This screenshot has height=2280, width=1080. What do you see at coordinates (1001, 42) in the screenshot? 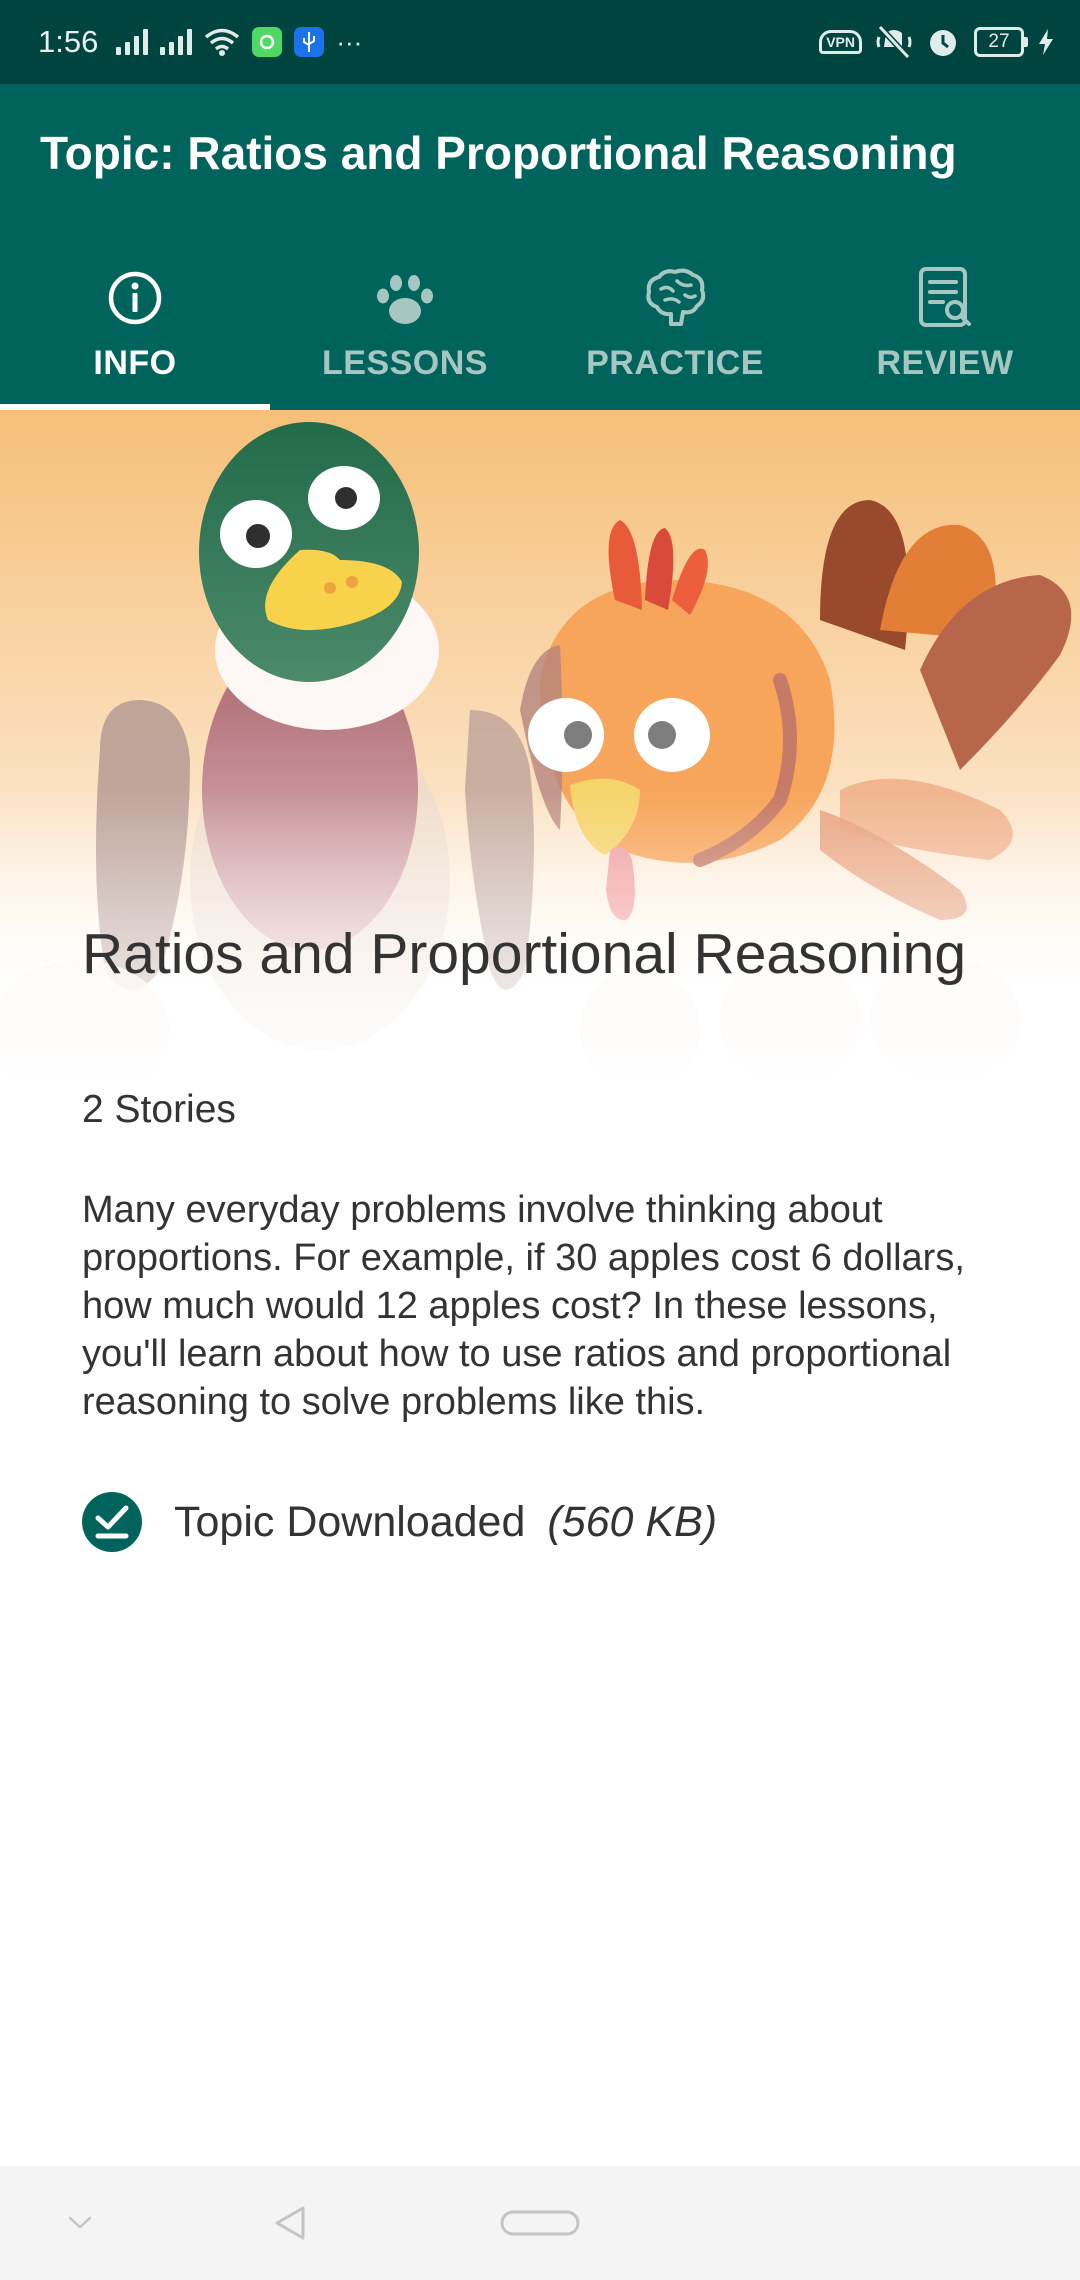
I see `battery-icon: 27` at bounding box center [1001, 42].